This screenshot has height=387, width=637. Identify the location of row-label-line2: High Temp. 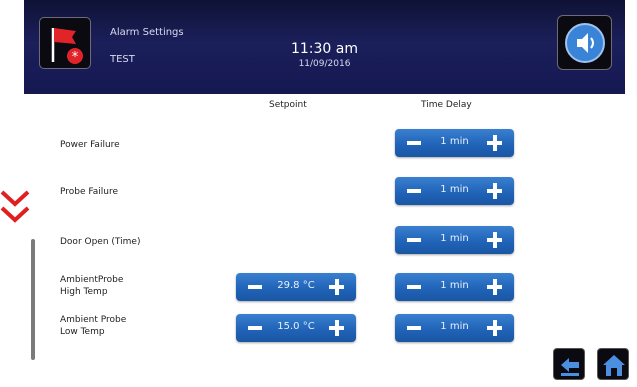
(84, 292).